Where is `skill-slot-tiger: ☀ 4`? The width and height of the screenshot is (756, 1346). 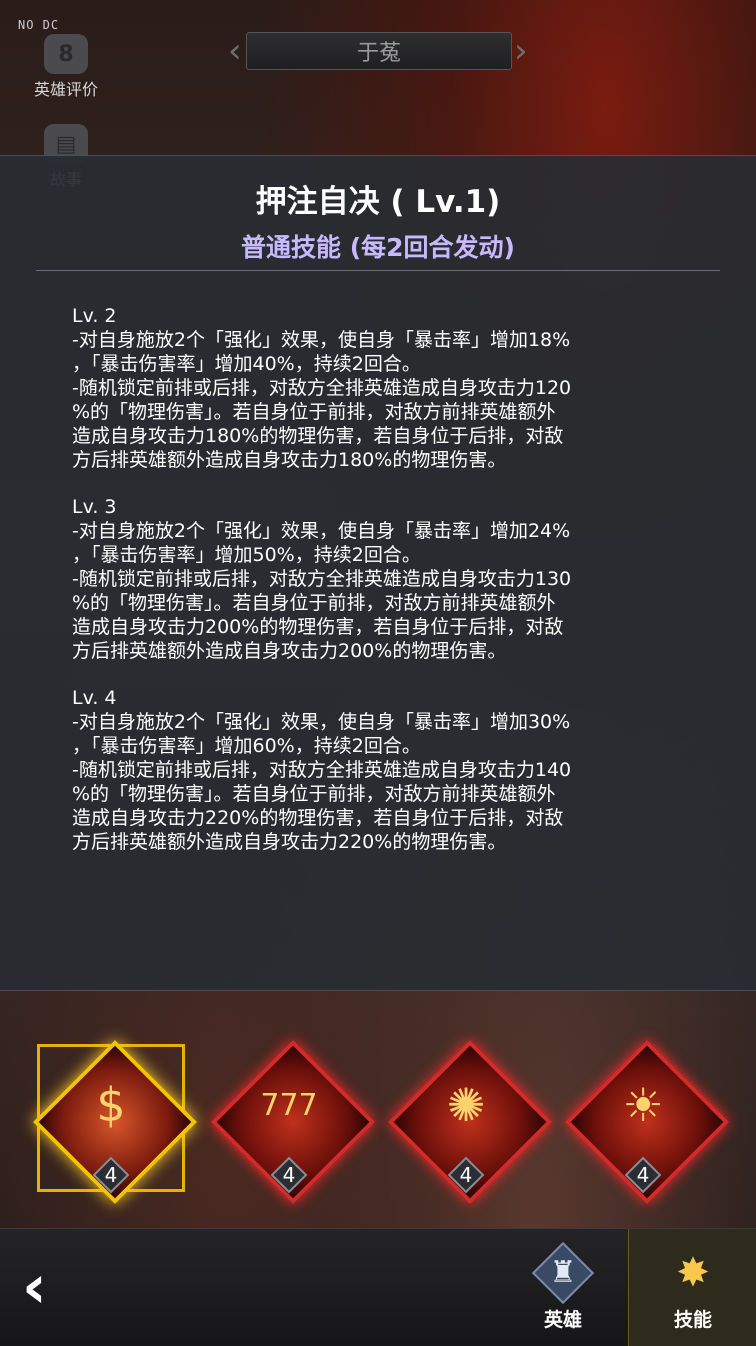 skill-slot-tiger: ☀ 4 is located at coordinates (647, 1122).